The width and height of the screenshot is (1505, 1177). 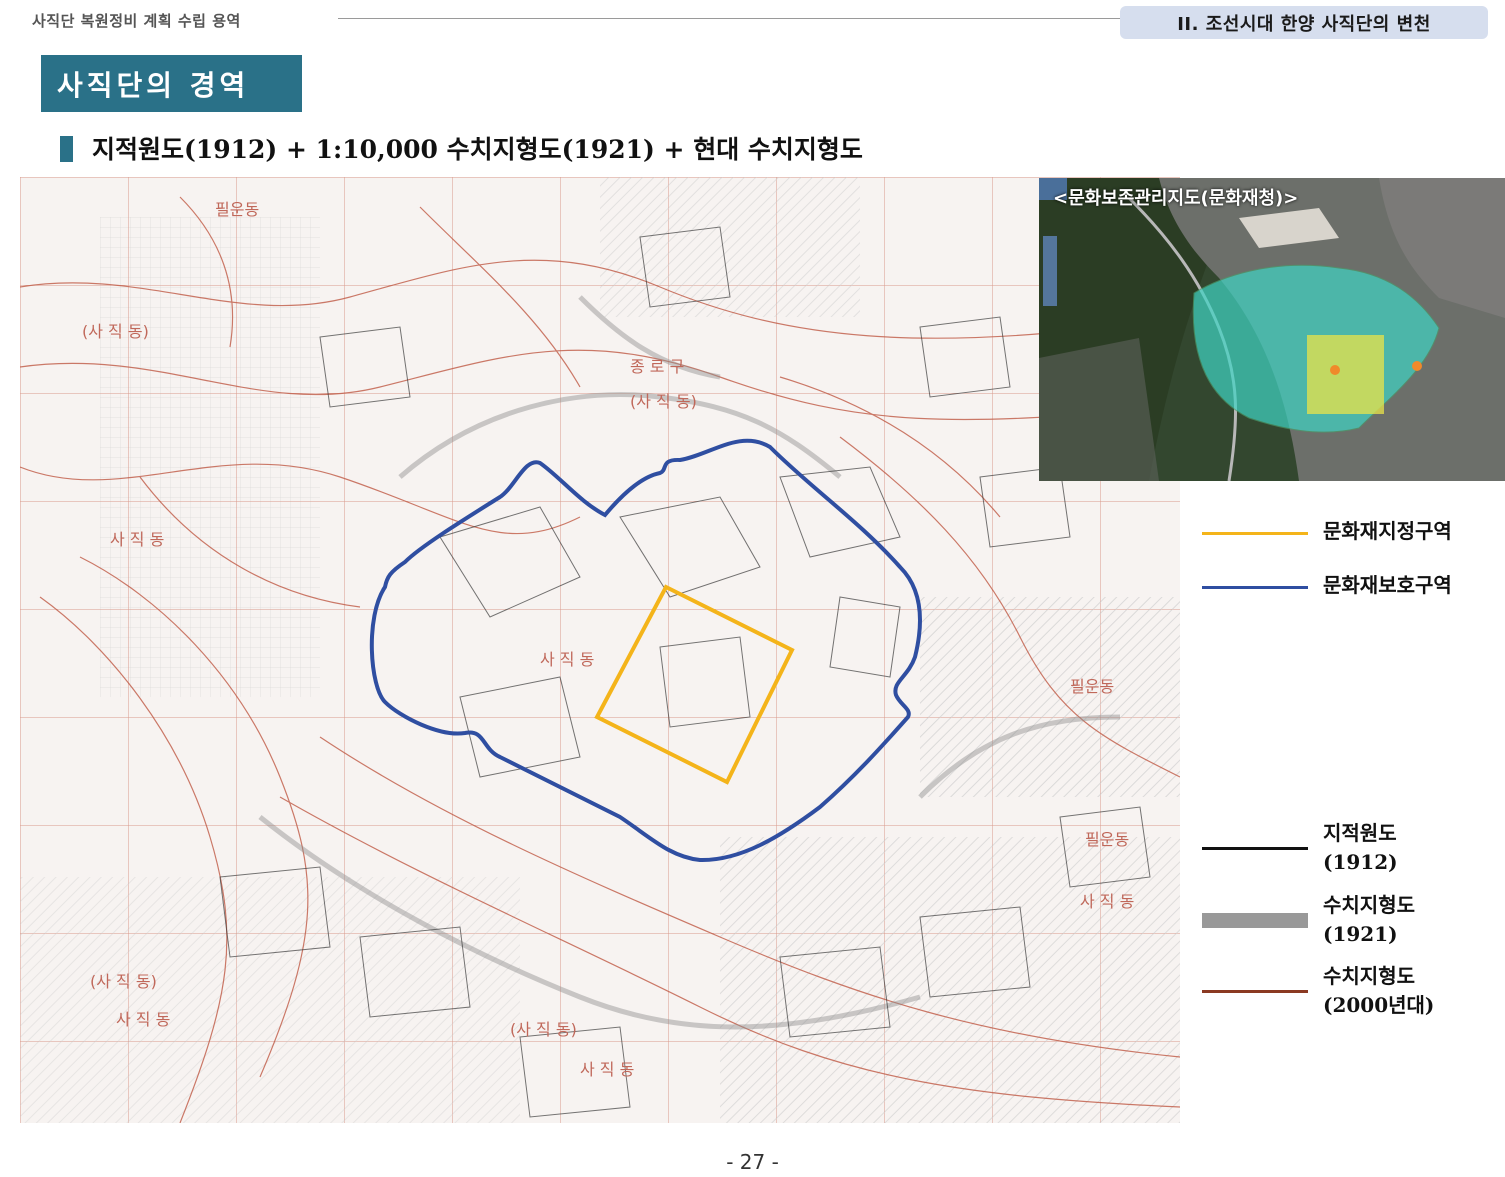 What do you see at coordinates (1345, 374) in the screenshot?
I see `inset-designated-zone` at bounding box center [1345, 374].